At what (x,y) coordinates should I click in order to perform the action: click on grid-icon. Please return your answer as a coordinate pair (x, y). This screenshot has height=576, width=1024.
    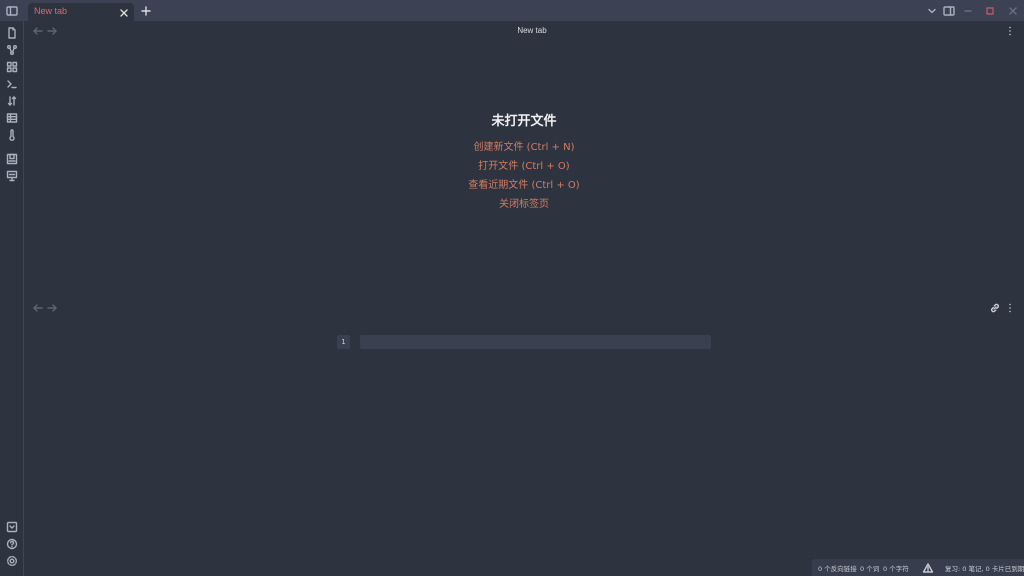
    Looking at the image, I should click on (12, 67).